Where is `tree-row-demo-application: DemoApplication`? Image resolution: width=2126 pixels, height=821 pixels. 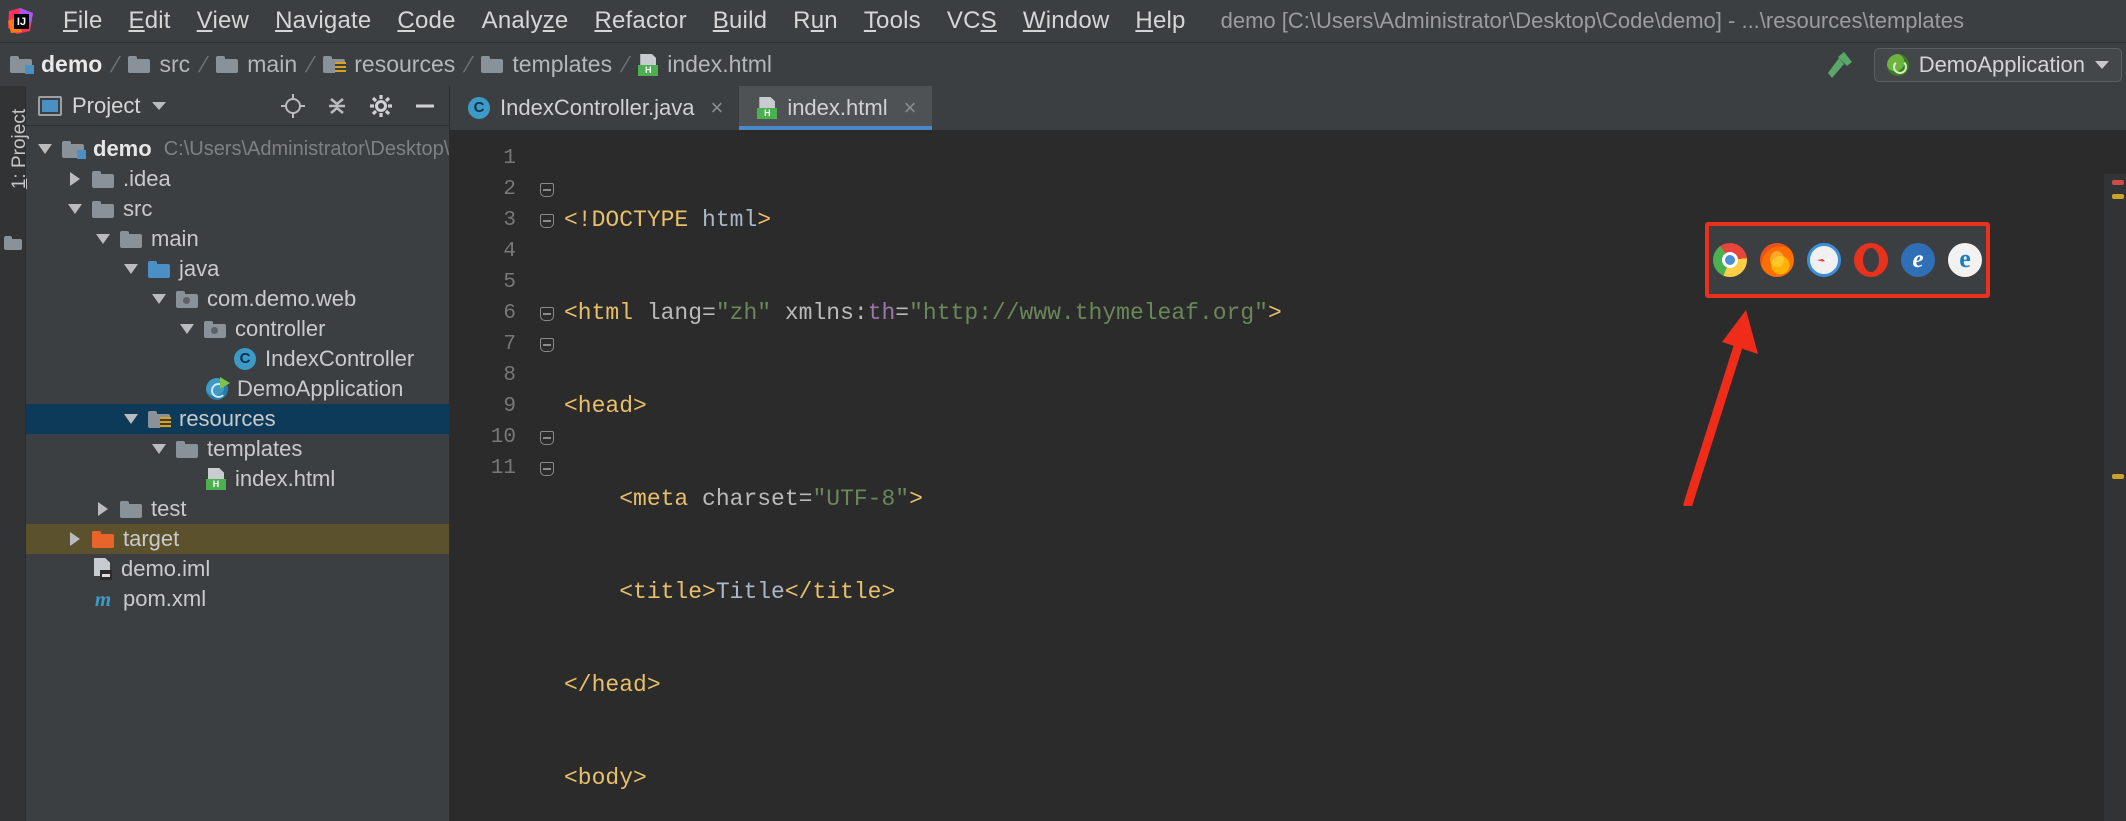 tree-row-demo-application: DemoApplication is located at coordinates (237, 389).